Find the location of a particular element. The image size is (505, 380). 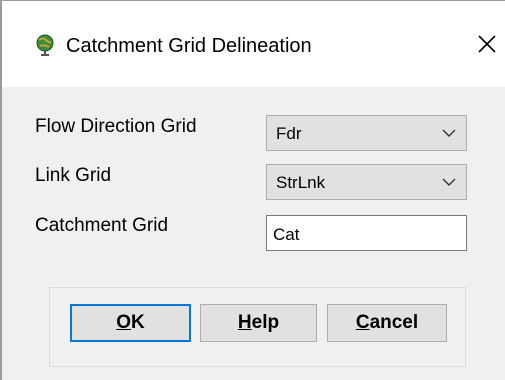

cancel-button: Cancel is located at coordinates (387, 323).